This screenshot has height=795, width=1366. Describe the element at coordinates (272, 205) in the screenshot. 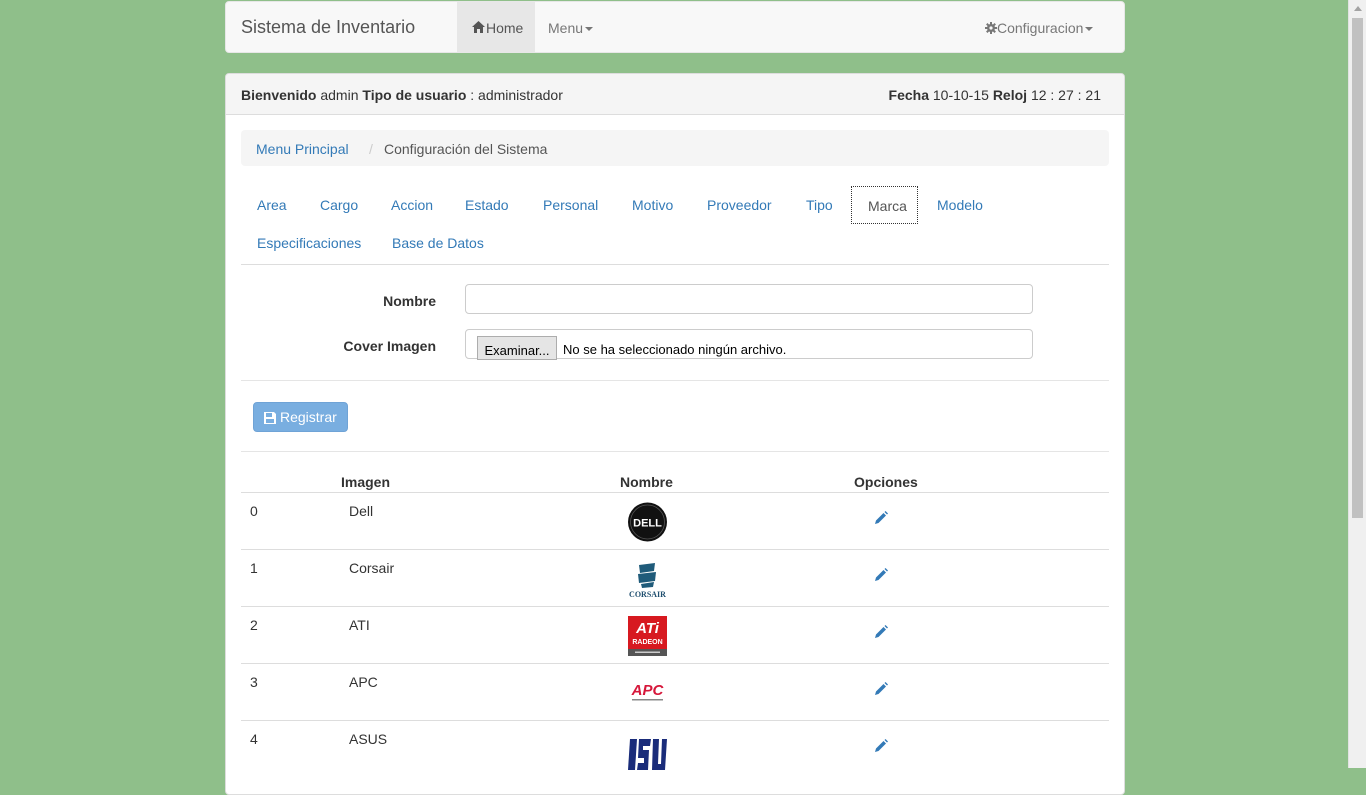

I see `tab-area: Area` at that location.